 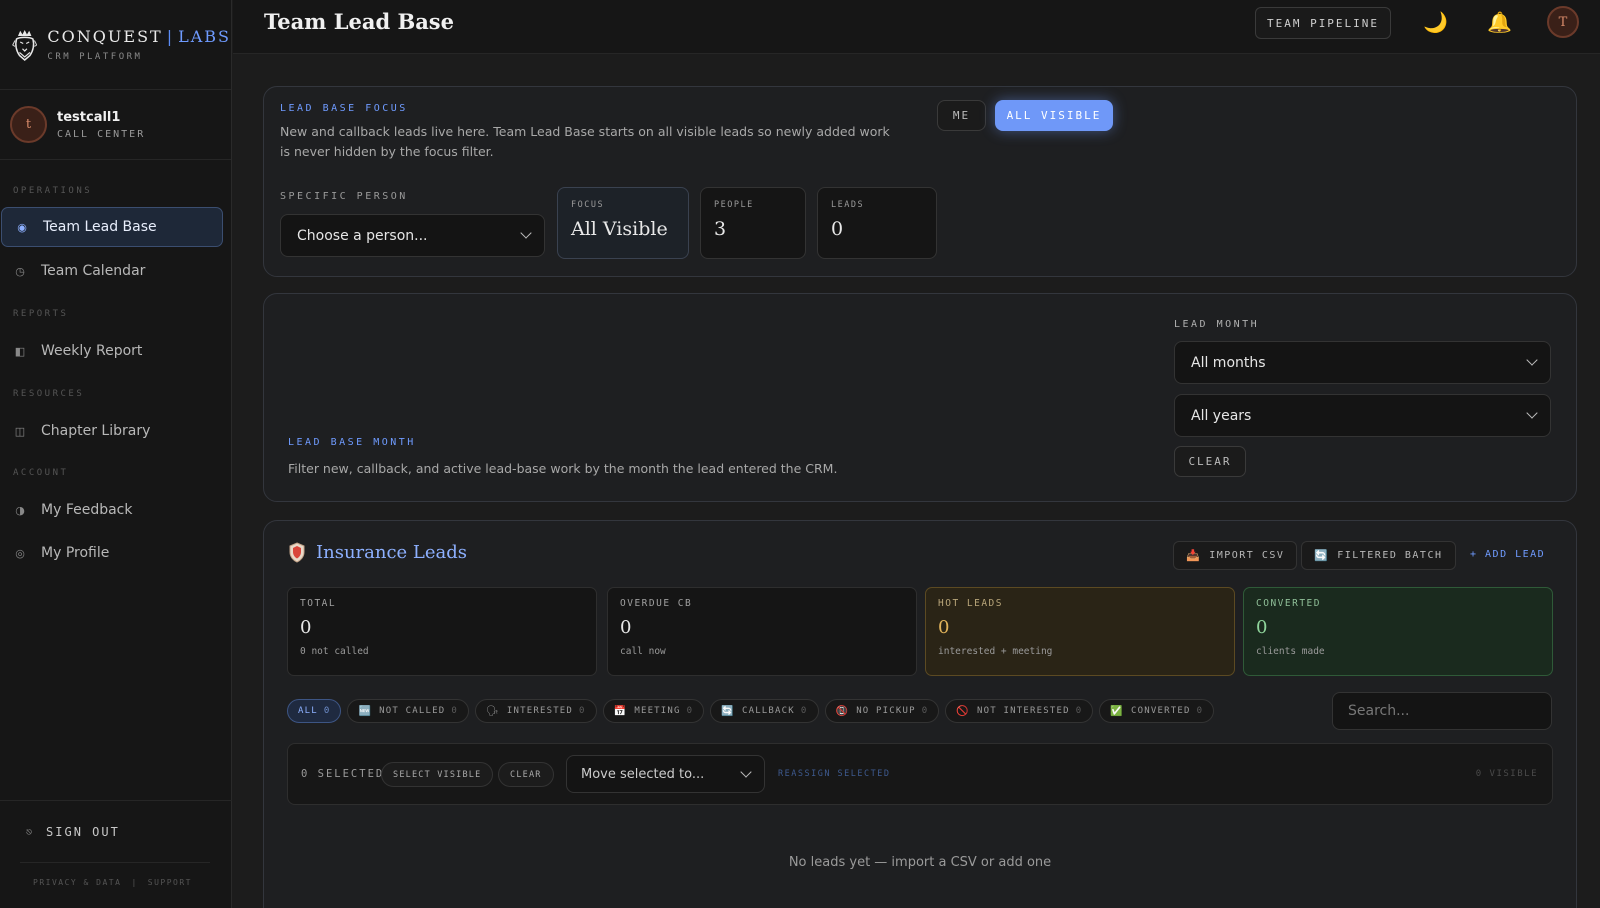 What do you see at coordinates (1054, 115) in the screenshot?
I see `focus-all-visible-toggle: ALL VISIBLE` at bounding box center [1054, 115].